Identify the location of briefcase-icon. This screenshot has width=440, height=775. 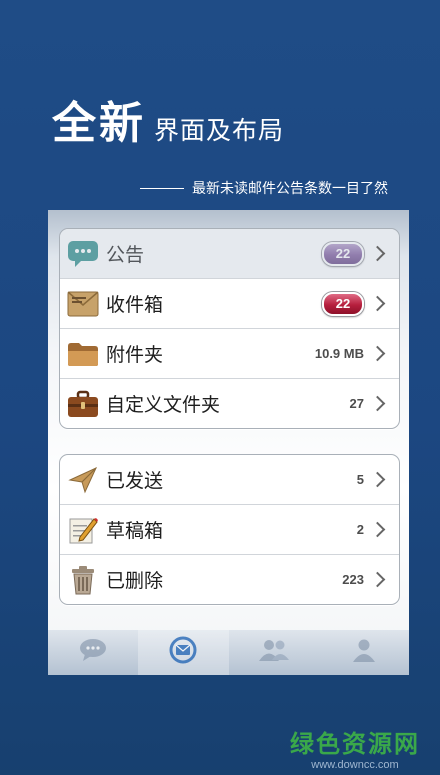
(83, 404).